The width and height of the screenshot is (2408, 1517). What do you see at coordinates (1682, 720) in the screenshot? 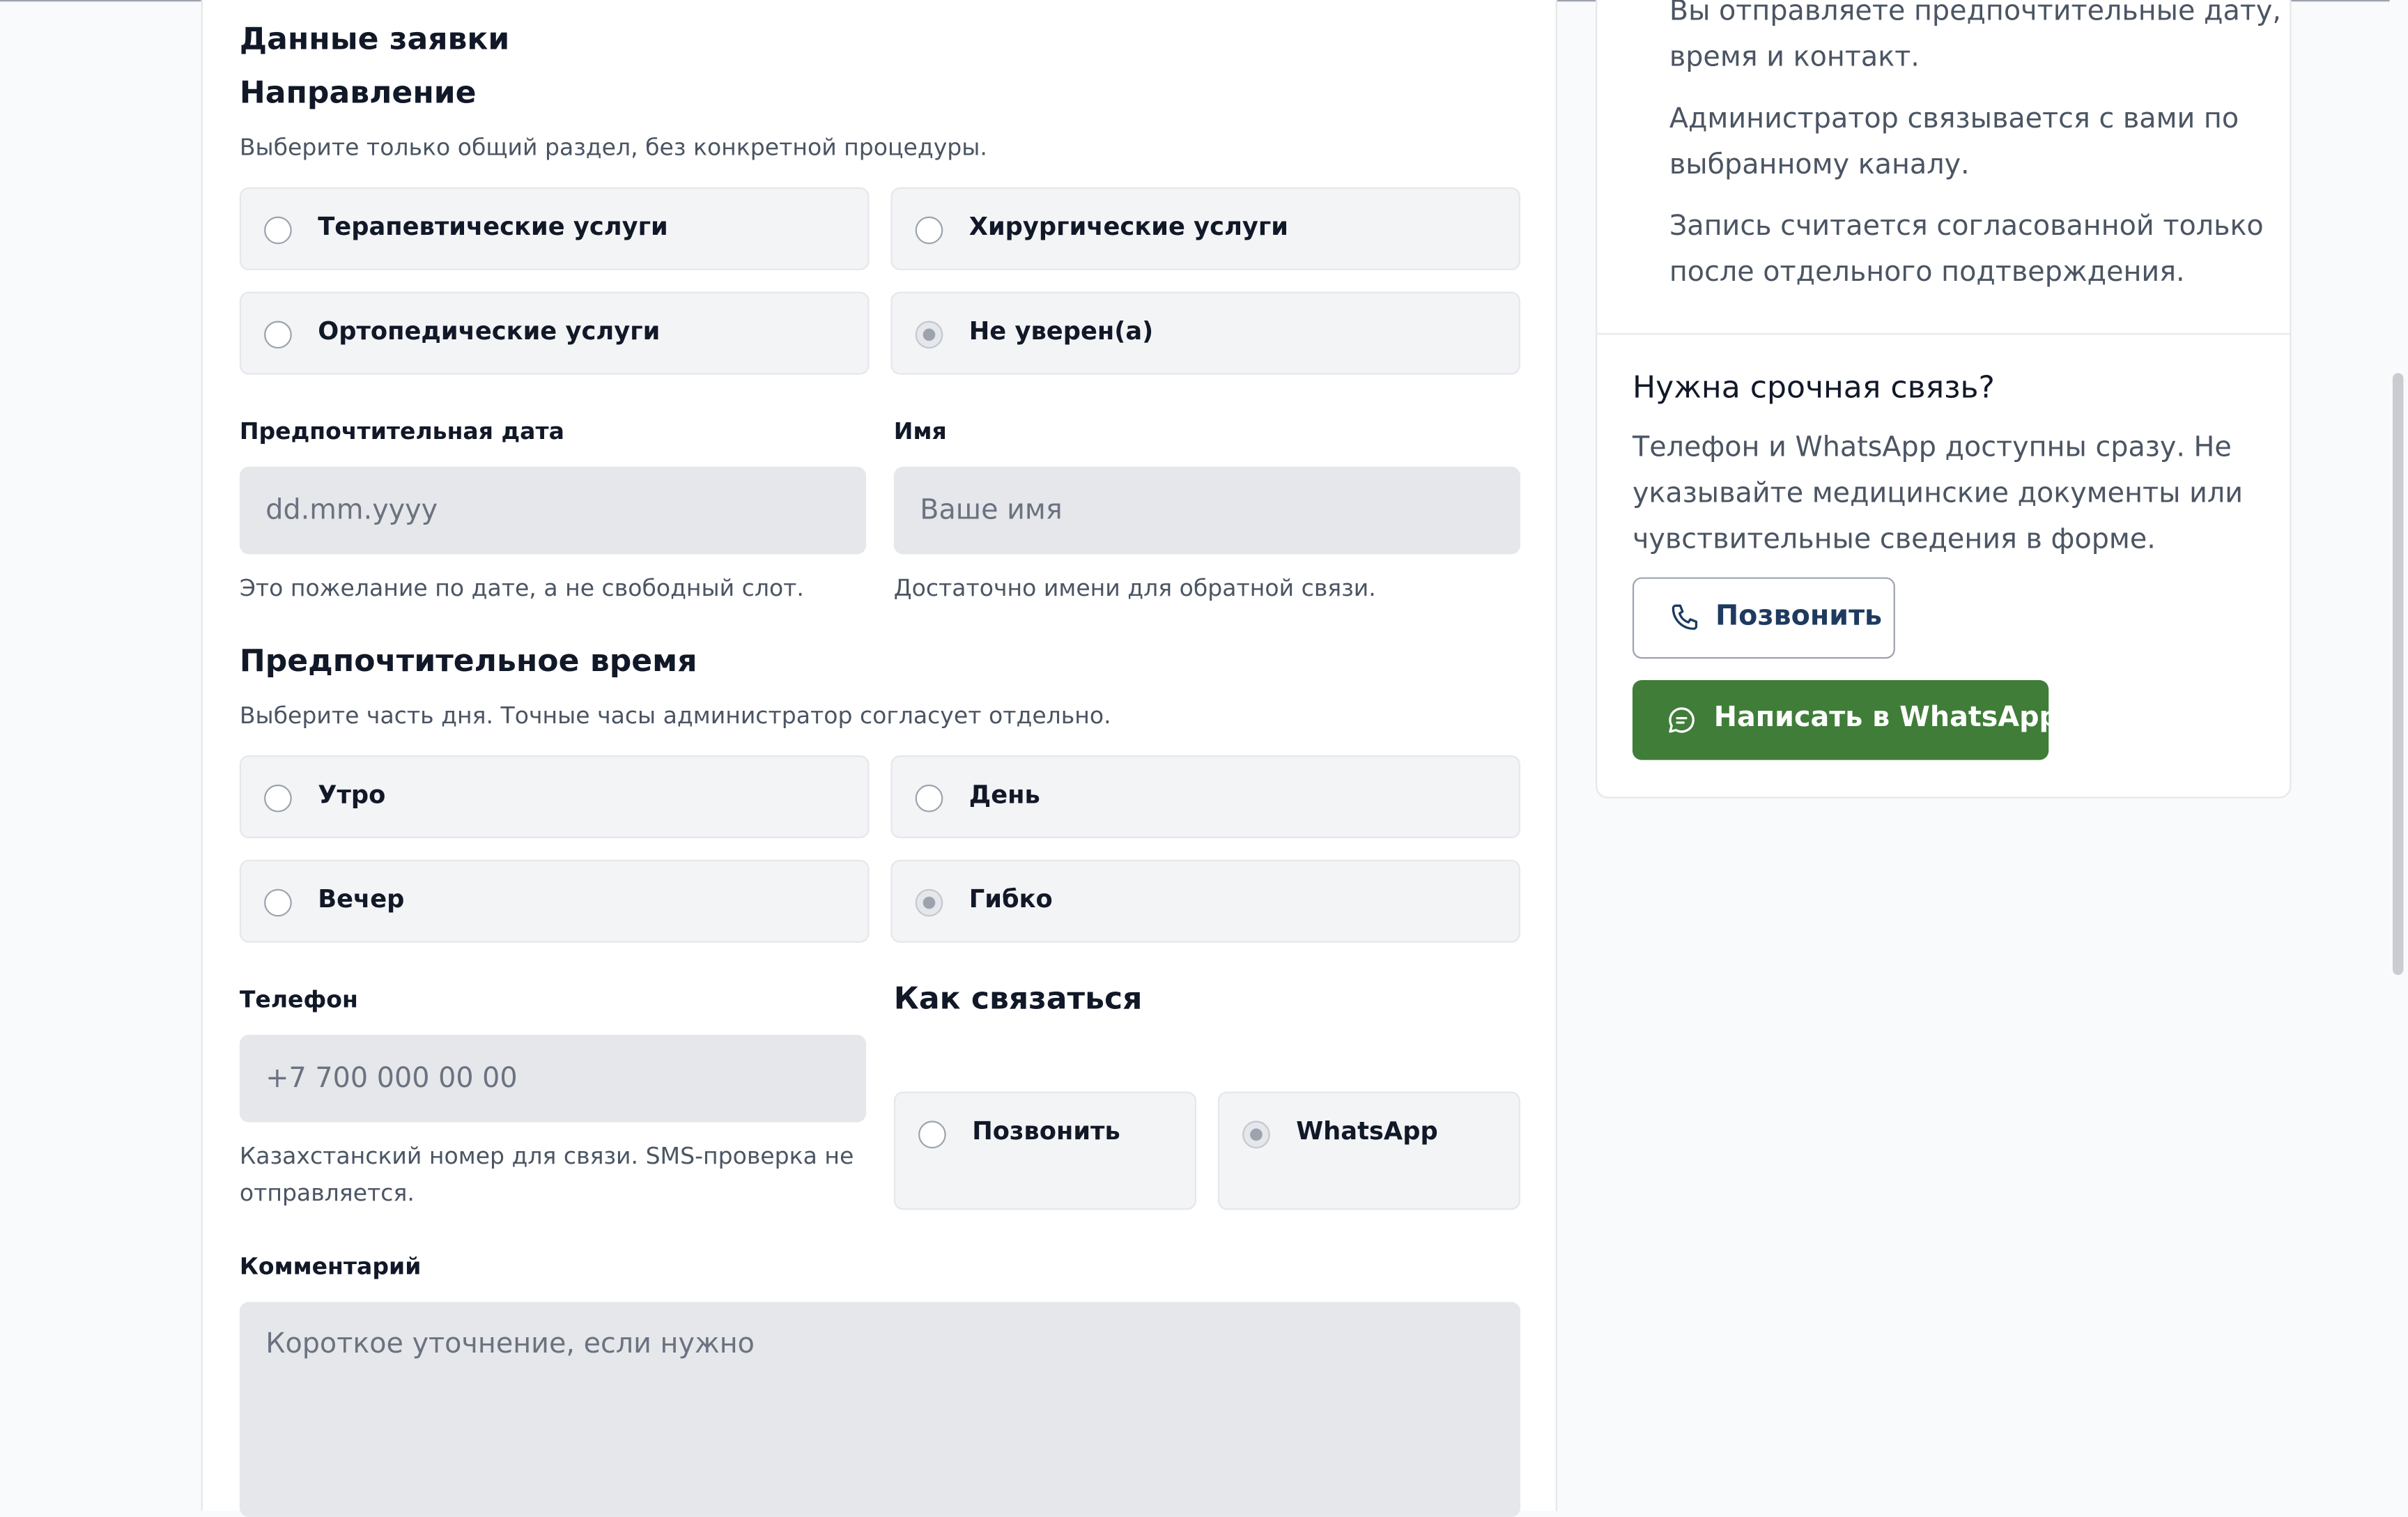
I see `message-icon` at bounding box center [1682, 720].